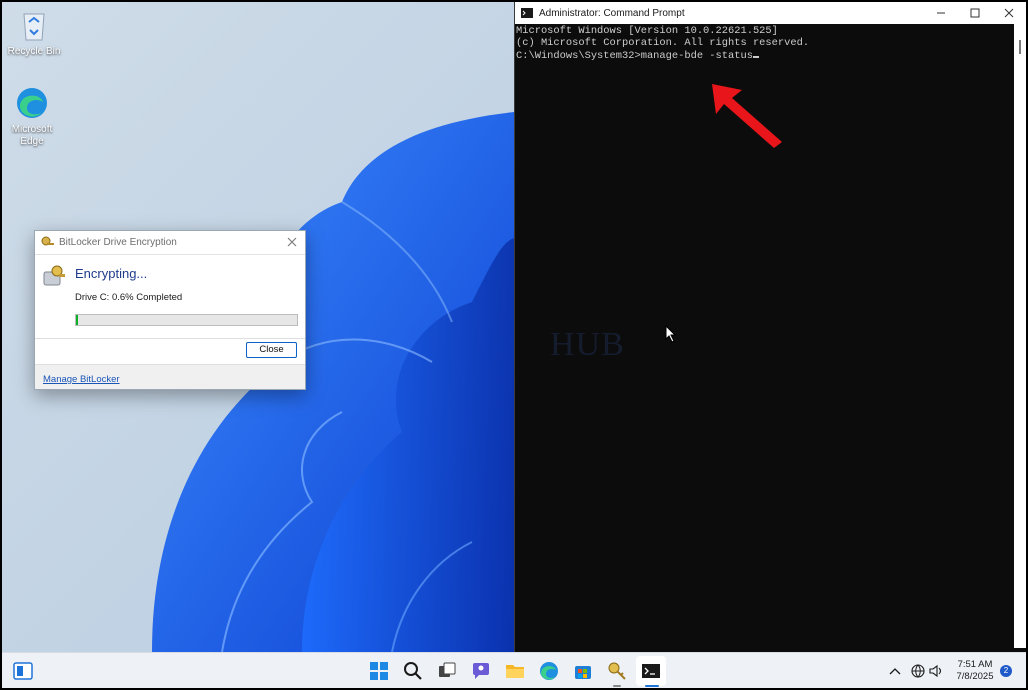 This screenshot has height=690, width=1028. What do you see at coordinates (975, 13) in the screenshot?
I see `maximize-icon` at bounding box center [975, 13].